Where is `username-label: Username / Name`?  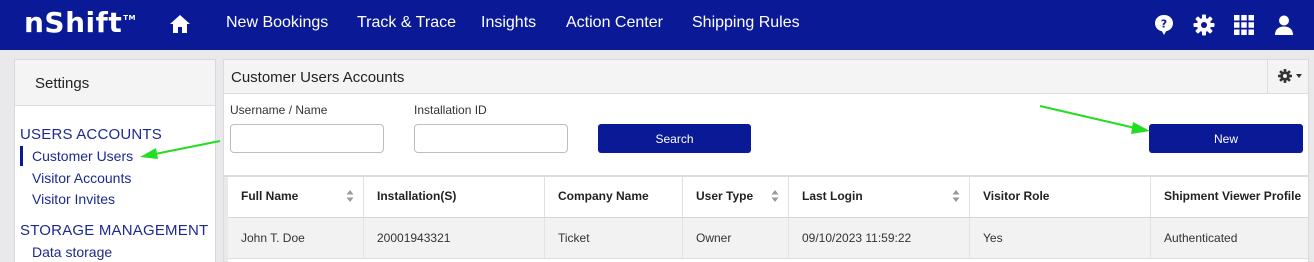 username-label: Username / Name is located at coordinates (279, 110).